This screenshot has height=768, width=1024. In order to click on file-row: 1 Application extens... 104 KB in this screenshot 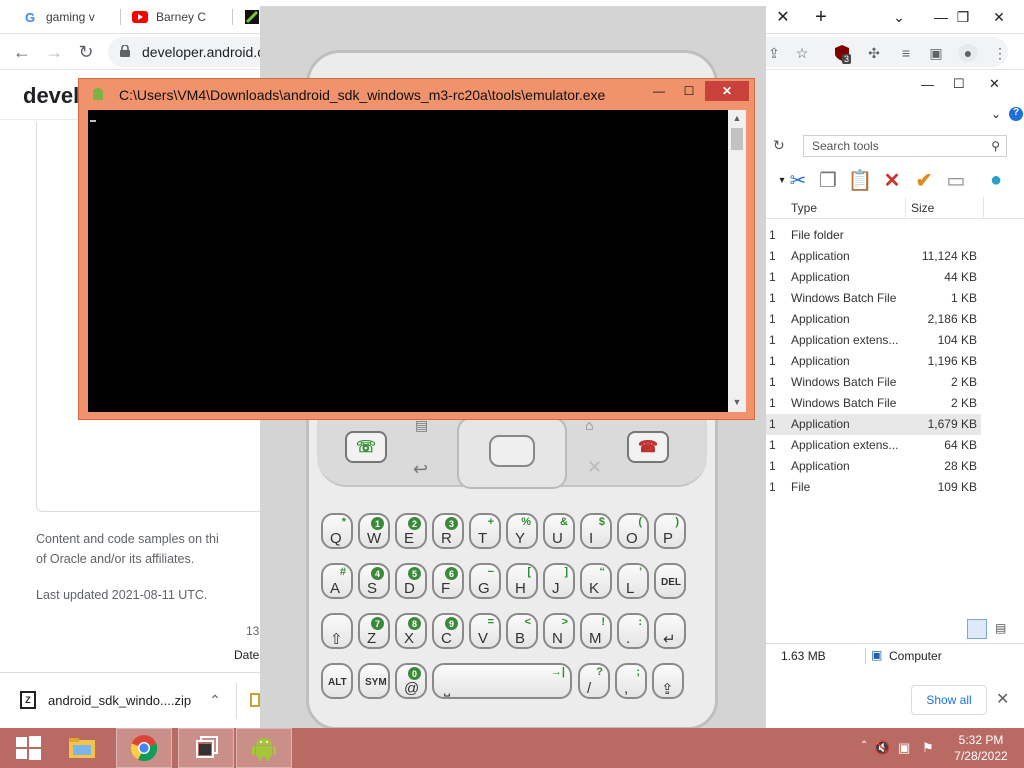, I will do `click(892, 340)`.